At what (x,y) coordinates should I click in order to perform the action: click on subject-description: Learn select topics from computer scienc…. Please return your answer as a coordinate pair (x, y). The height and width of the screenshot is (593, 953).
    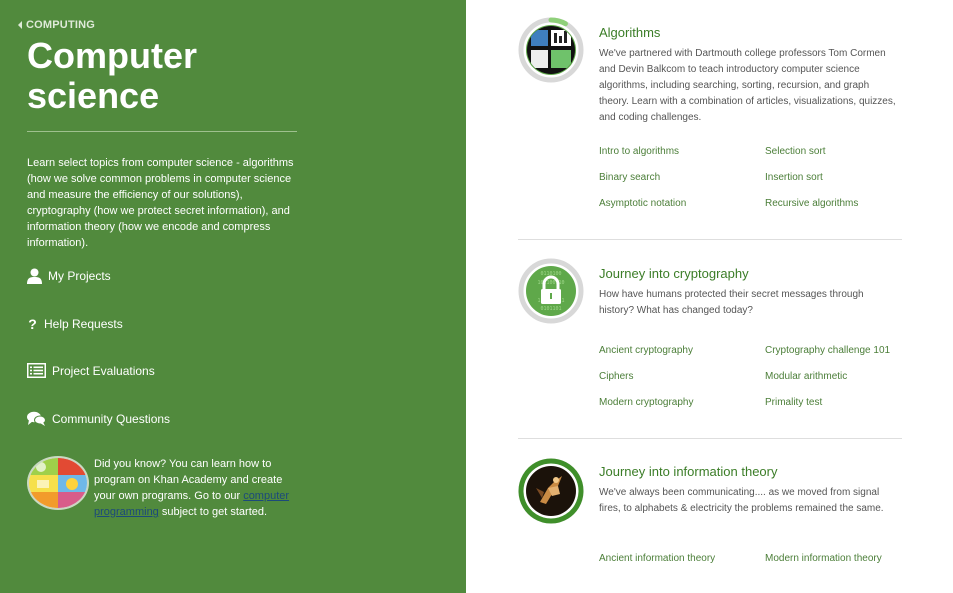
    Looking at the image, I should click on (160, 203).